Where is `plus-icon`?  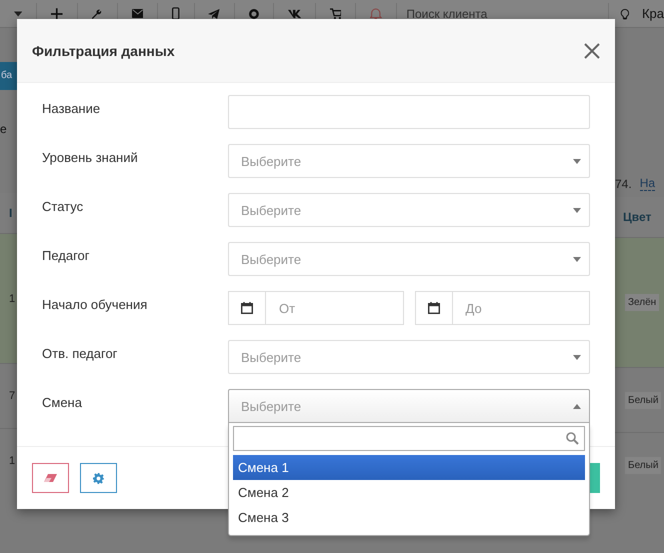
plus-icon is located at coordinates (57, 13).